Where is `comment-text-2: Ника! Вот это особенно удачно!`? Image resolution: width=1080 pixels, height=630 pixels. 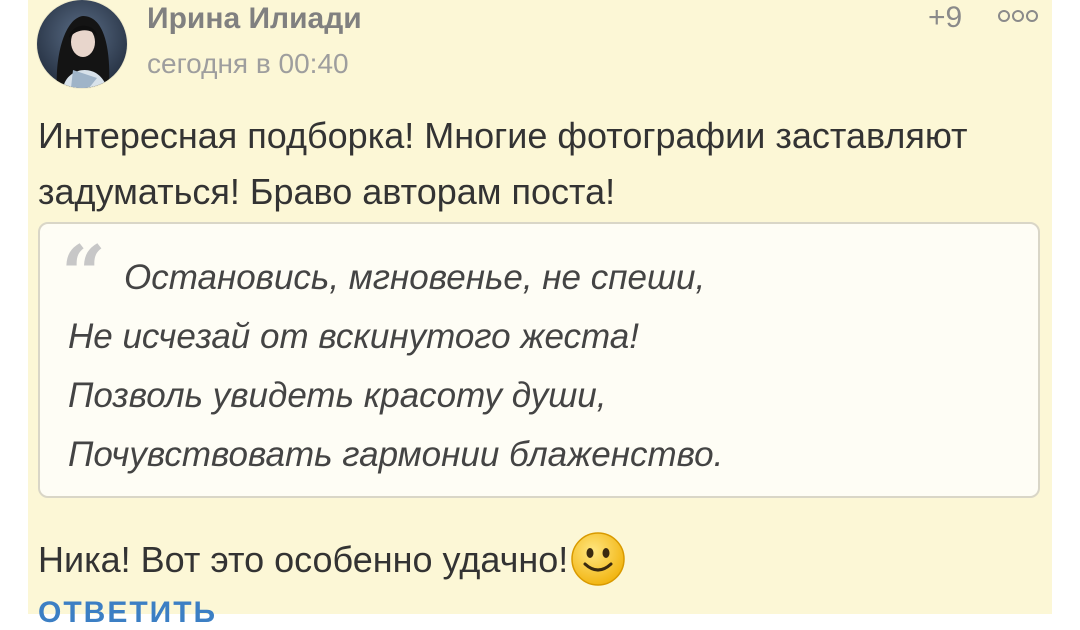
comment-text-2: Ника! Вот это особенно удачно! is located at coordinates (533, 561).